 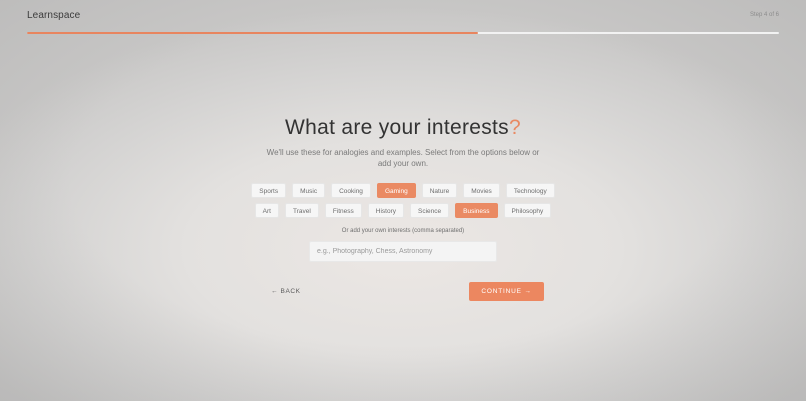 I want to click on progress-bar, so click(x=403, y=33).